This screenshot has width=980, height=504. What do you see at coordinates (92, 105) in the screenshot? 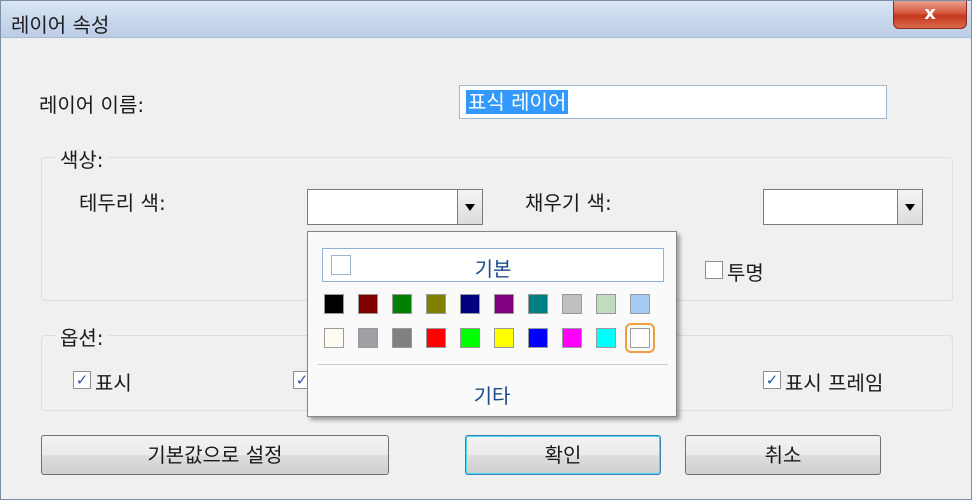
I see `layer-name-label: 레이어 이름:` at bounding box center [92, 105].